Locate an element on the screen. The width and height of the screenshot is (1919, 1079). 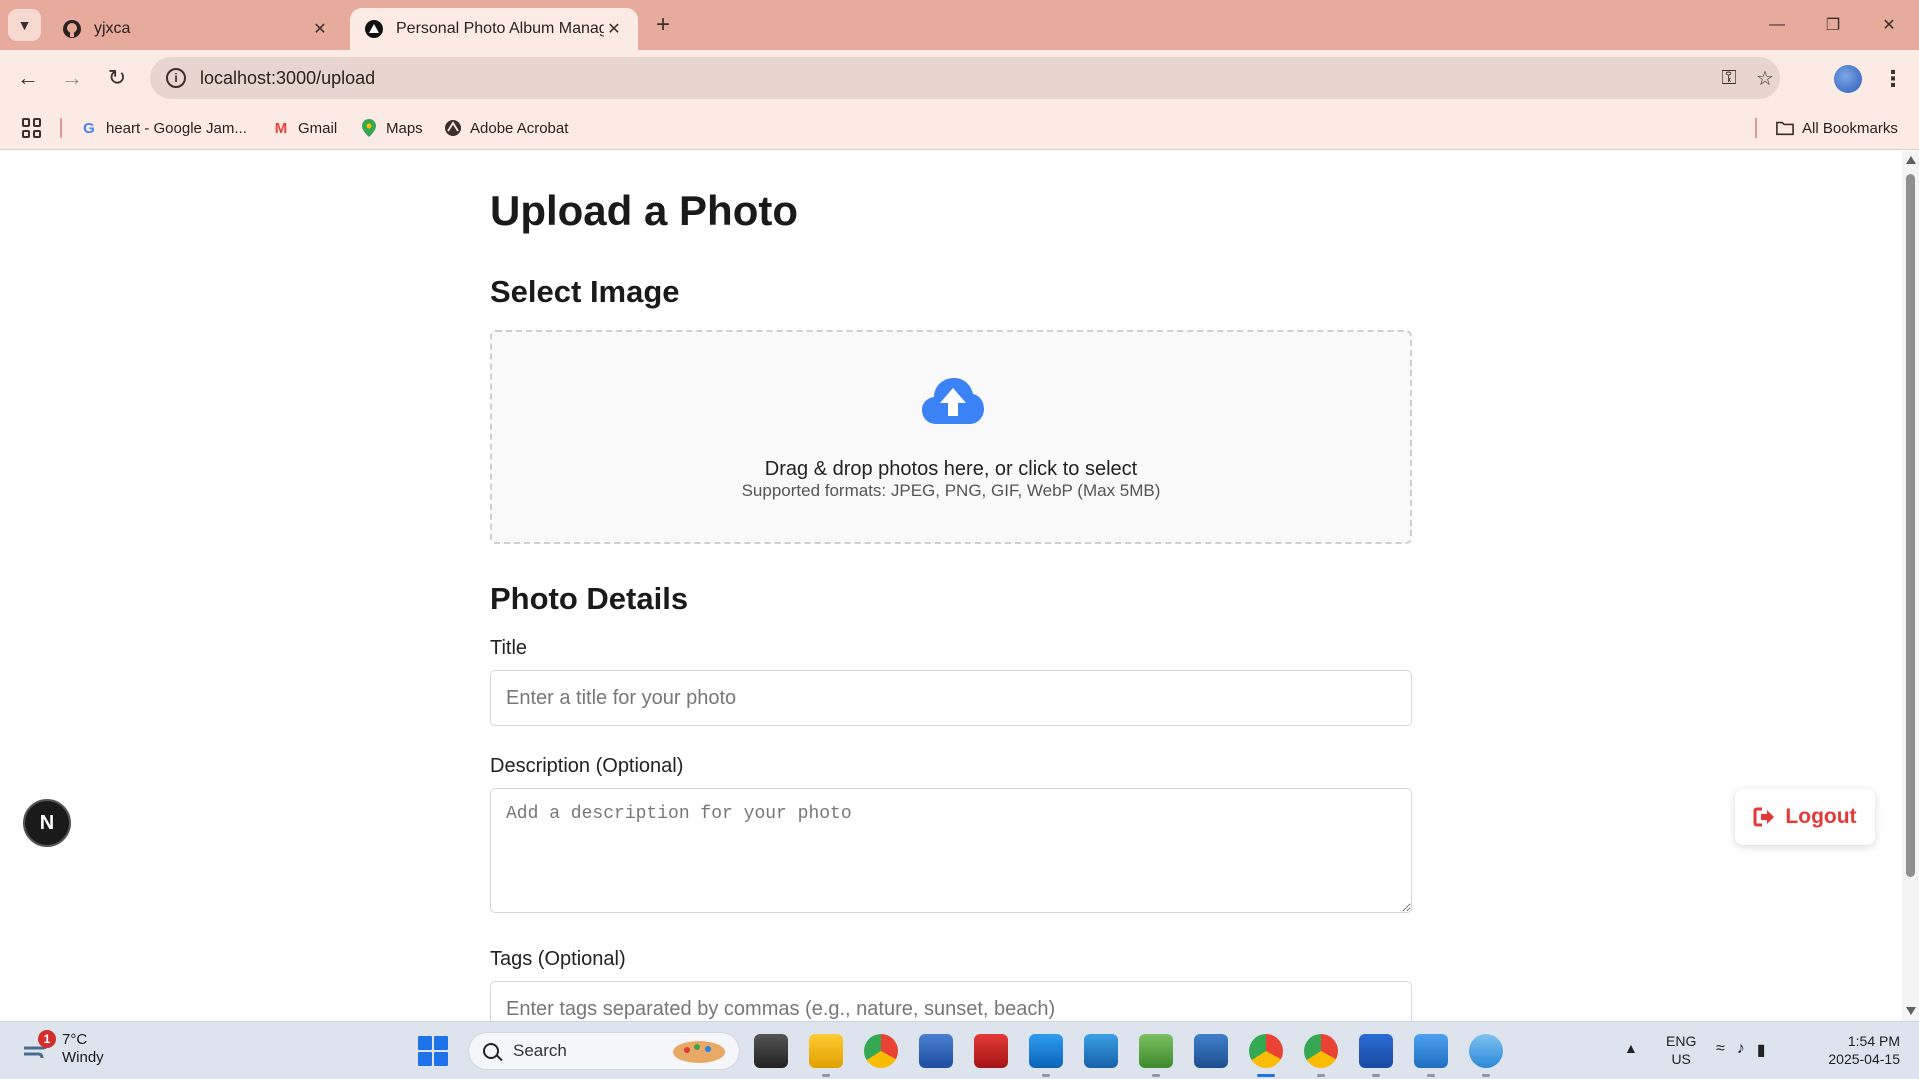
azure-icon is located at coordinates (1101, 1051).